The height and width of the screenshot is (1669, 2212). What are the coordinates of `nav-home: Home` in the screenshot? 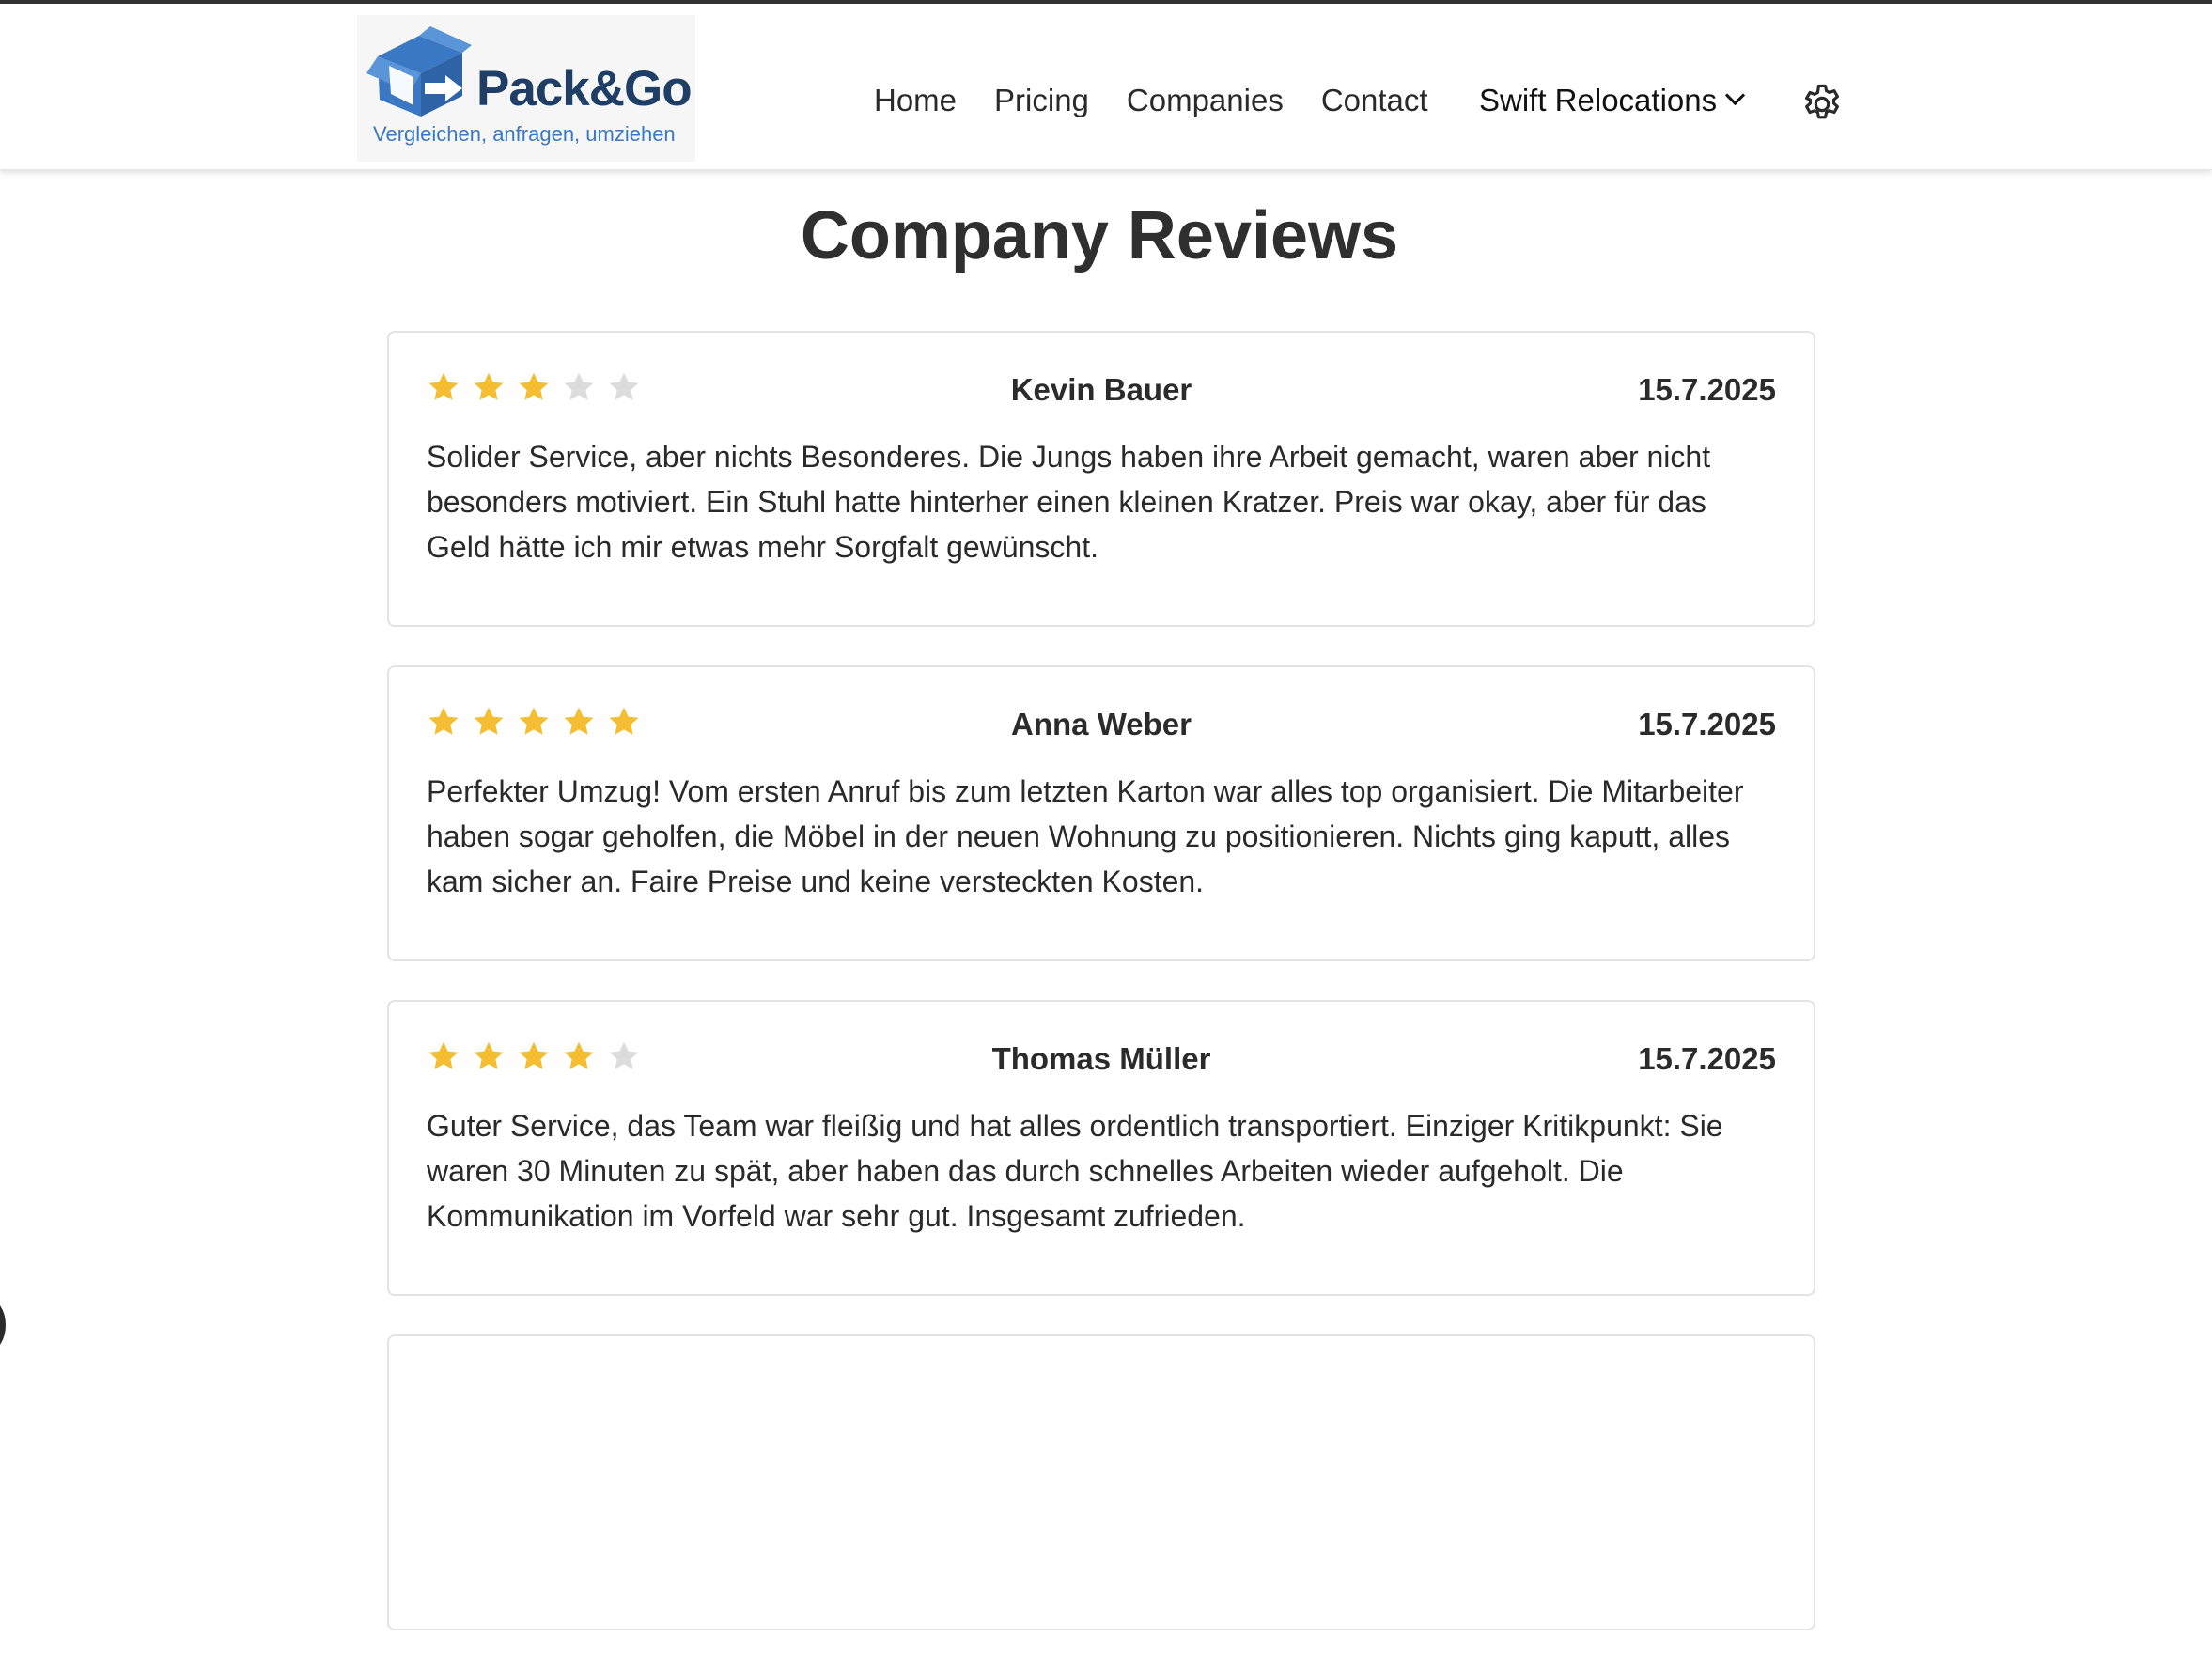 It's located at (915, 101).